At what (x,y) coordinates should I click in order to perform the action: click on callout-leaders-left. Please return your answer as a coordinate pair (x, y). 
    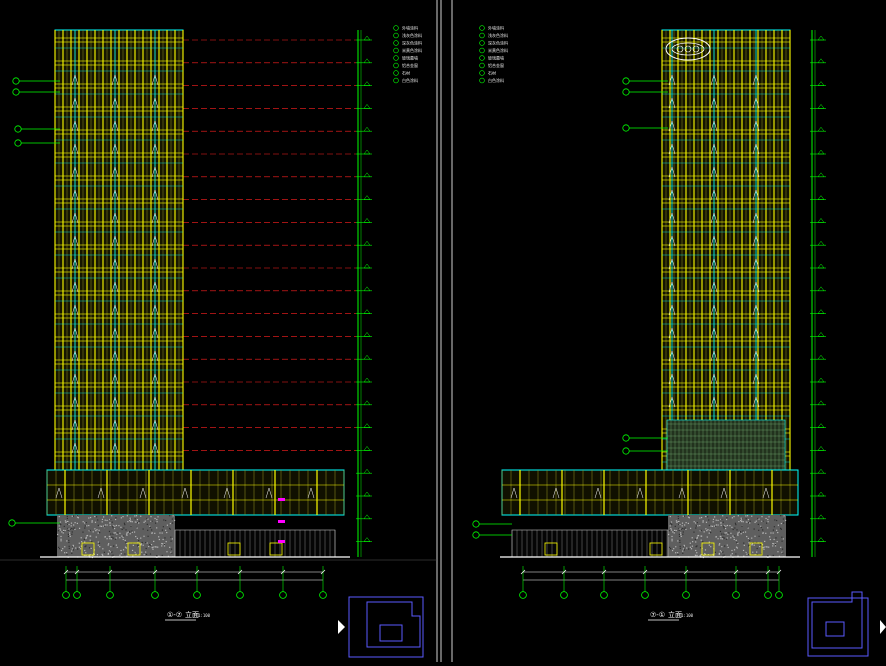
    Looking at the image, I should click on (34, 302).